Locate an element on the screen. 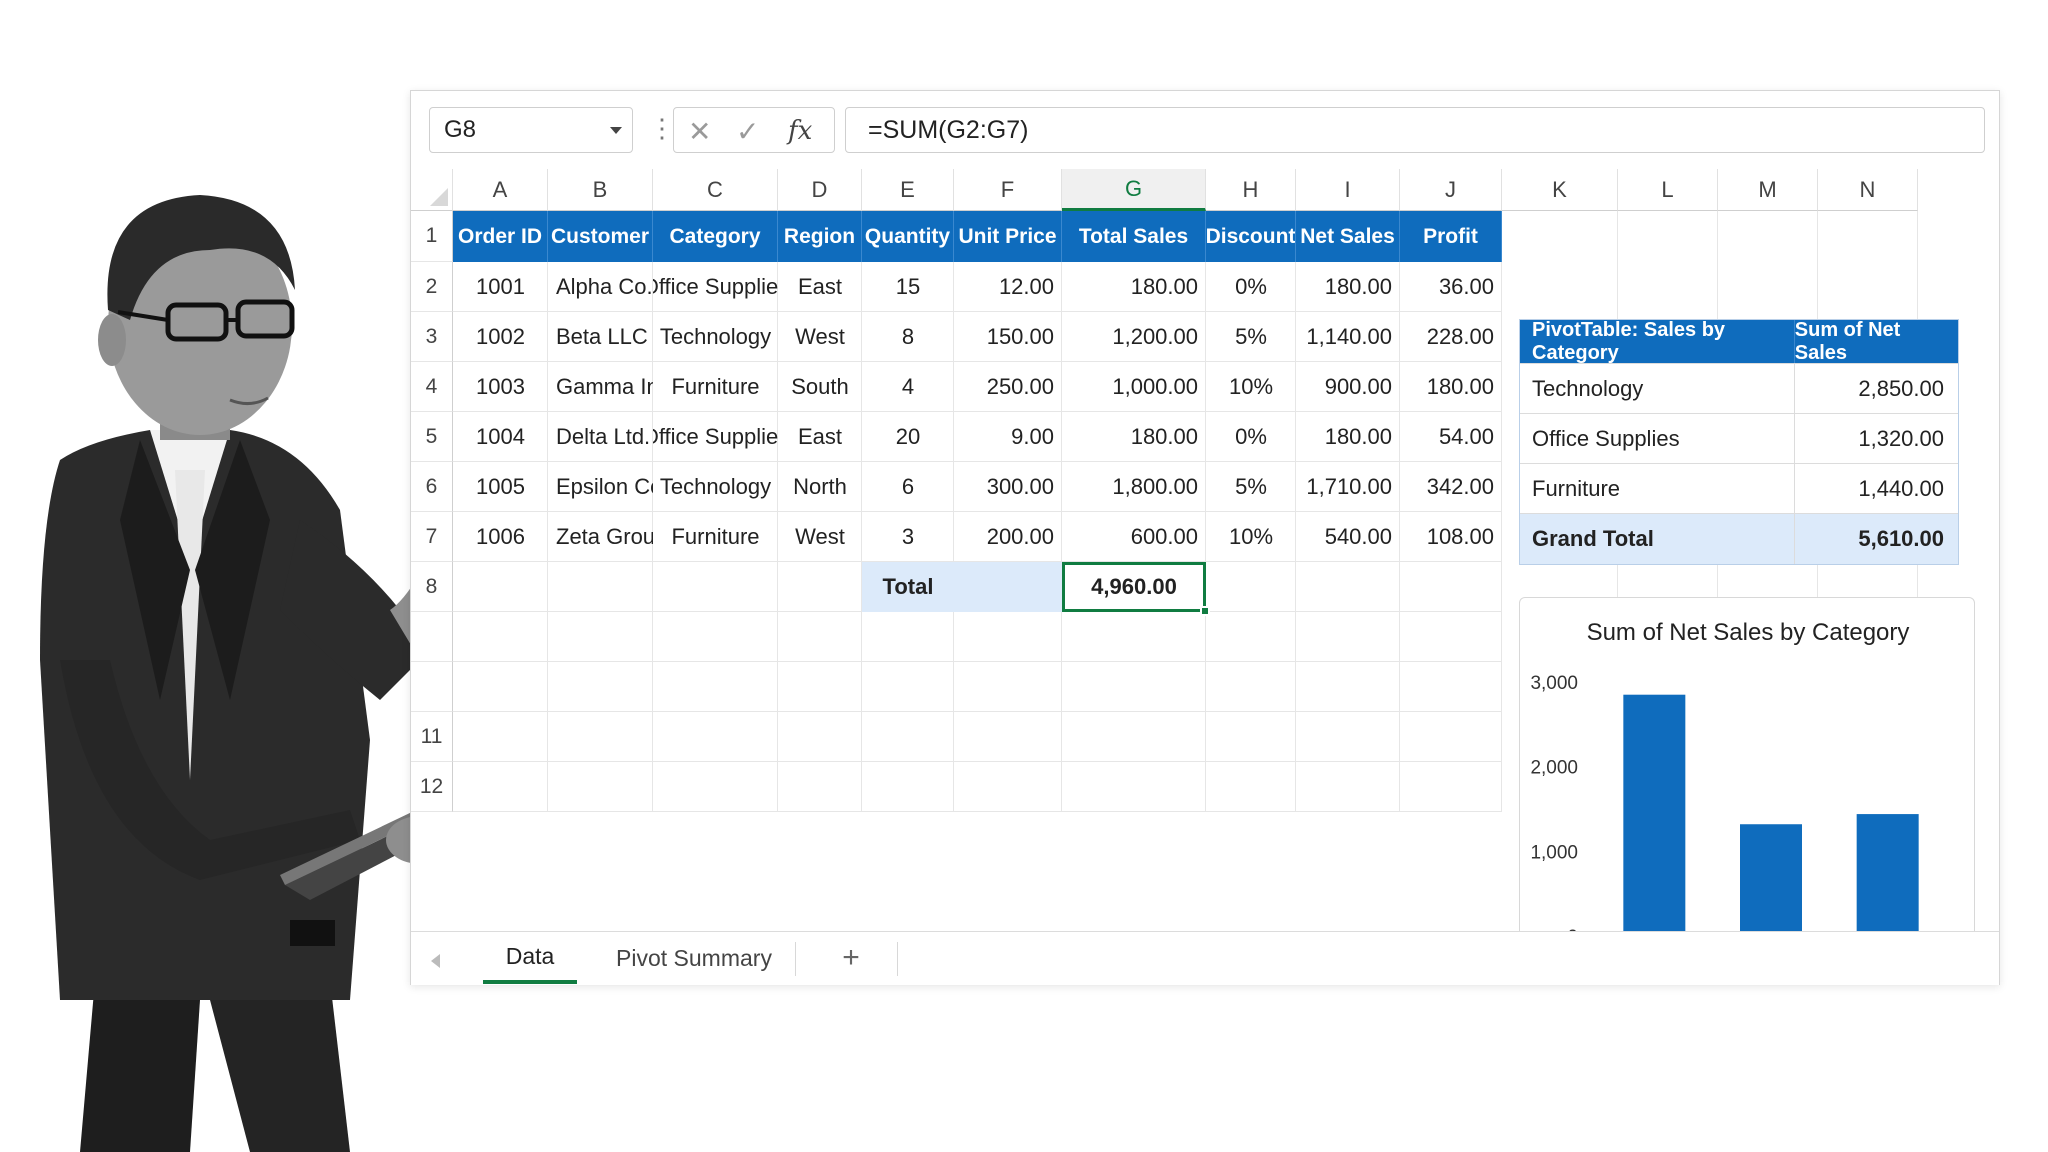 This screenshot has width=2048, height=1152. table-cell: Beta LLC is located at coordinates (600, 337).